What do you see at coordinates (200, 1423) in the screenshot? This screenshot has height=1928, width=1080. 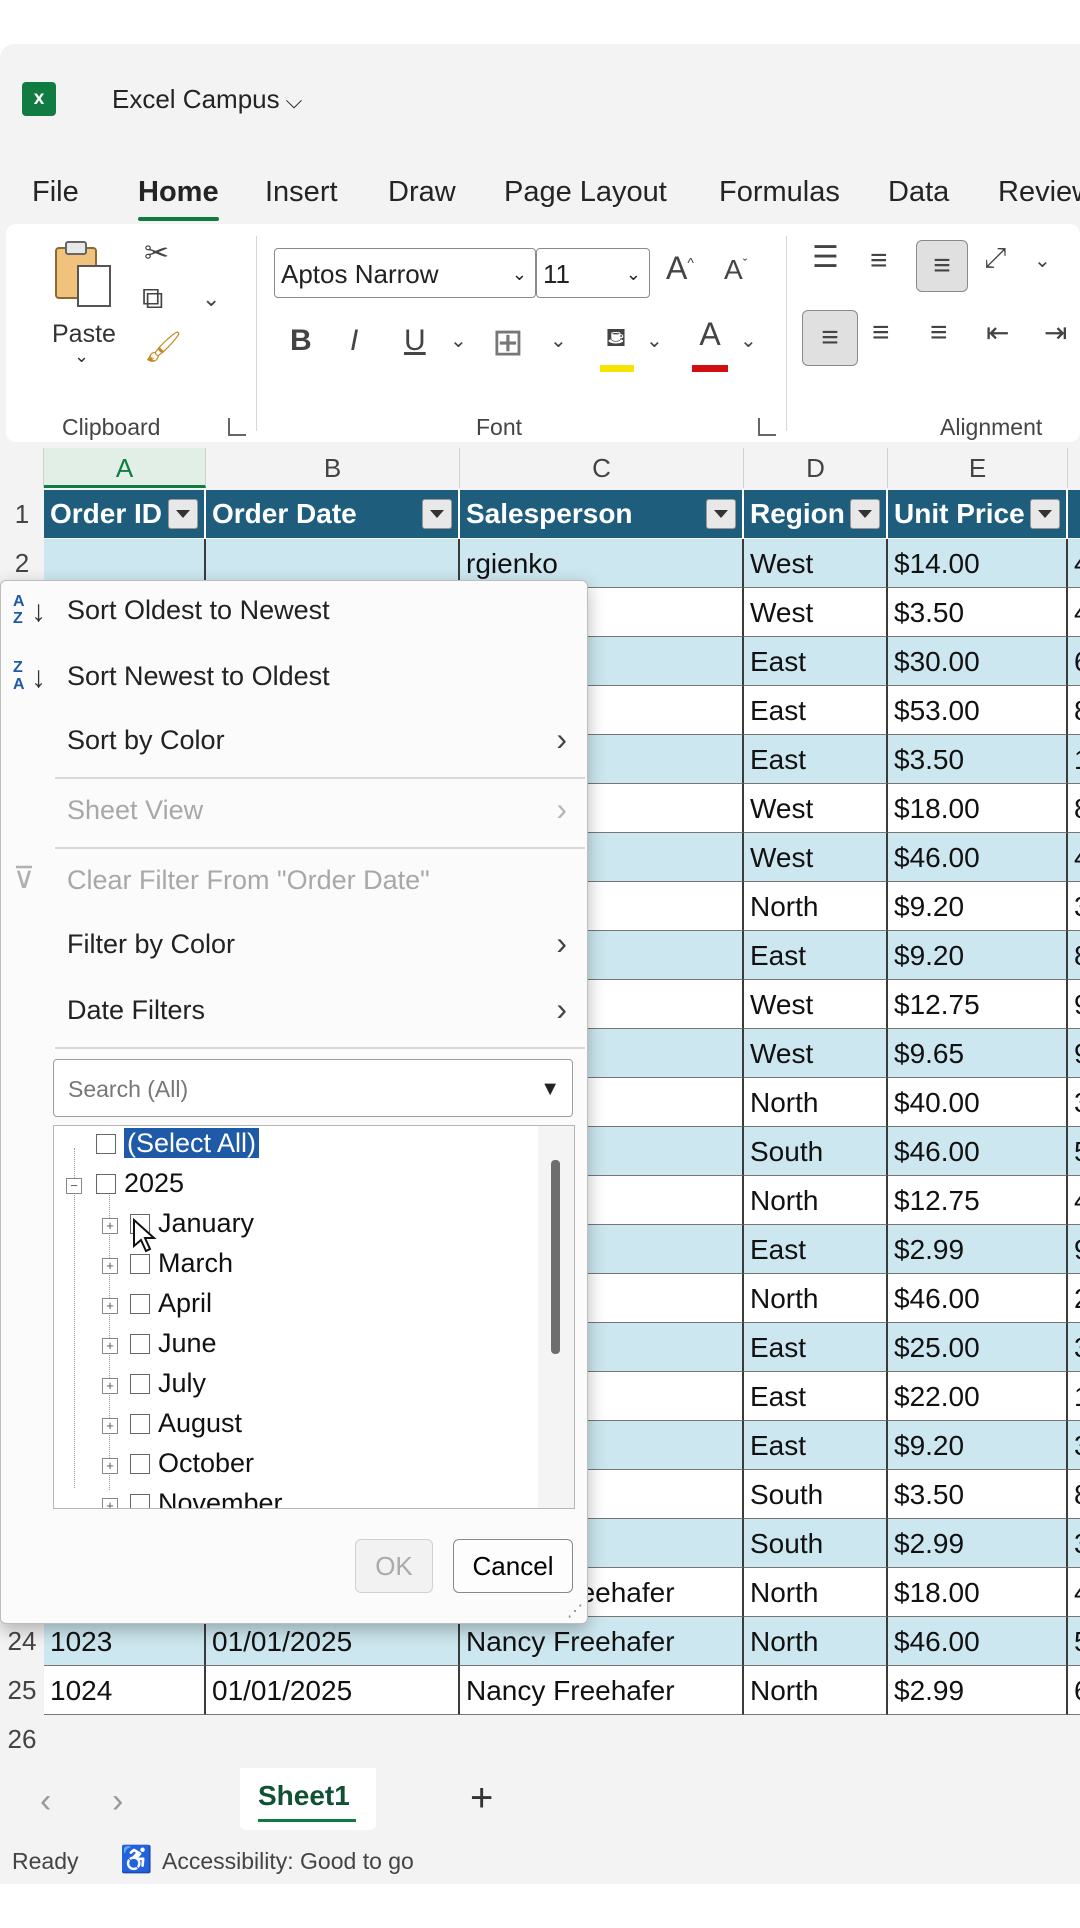 I see `tree-item-month: August` at bounding box center [200, 1423].